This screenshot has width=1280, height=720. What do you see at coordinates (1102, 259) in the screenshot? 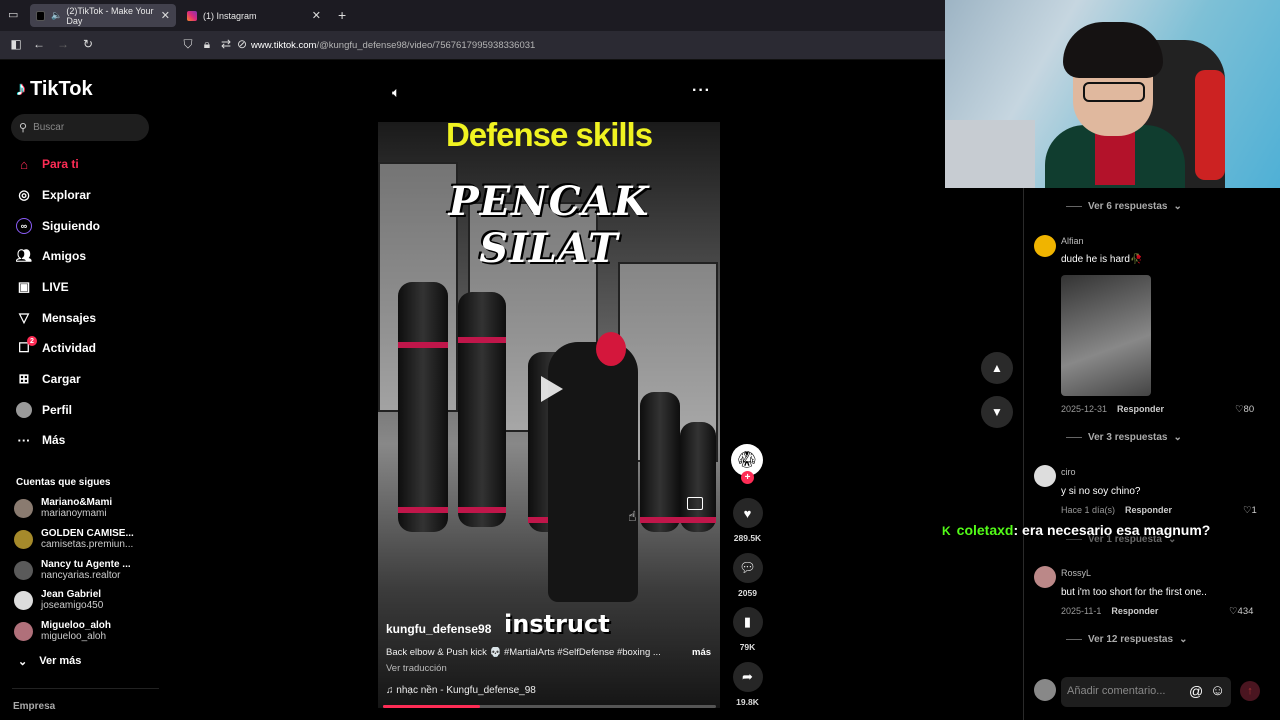
I see `comment-text: dude he is hard🥀` at bounding box center [1102, 259].